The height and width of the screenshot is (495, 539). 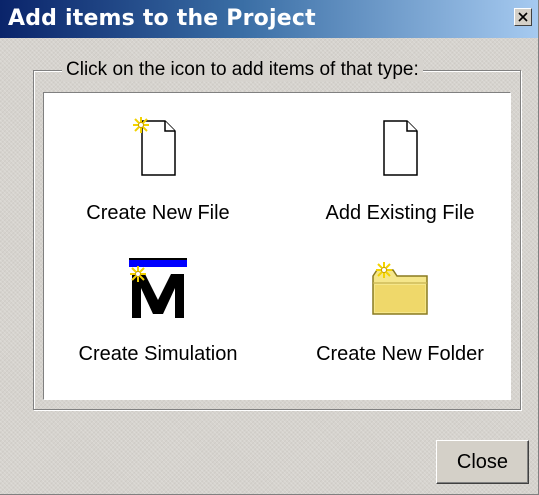 I want to click on create-new-file-item: Create New File, so click(x=158, y=180).